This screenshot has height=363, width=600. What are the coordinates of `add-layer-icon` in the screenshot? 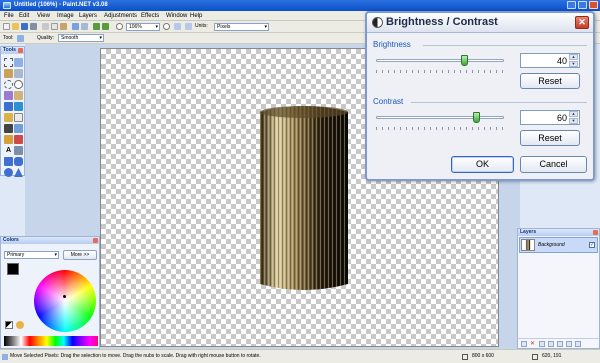 It's located at (524, 344).